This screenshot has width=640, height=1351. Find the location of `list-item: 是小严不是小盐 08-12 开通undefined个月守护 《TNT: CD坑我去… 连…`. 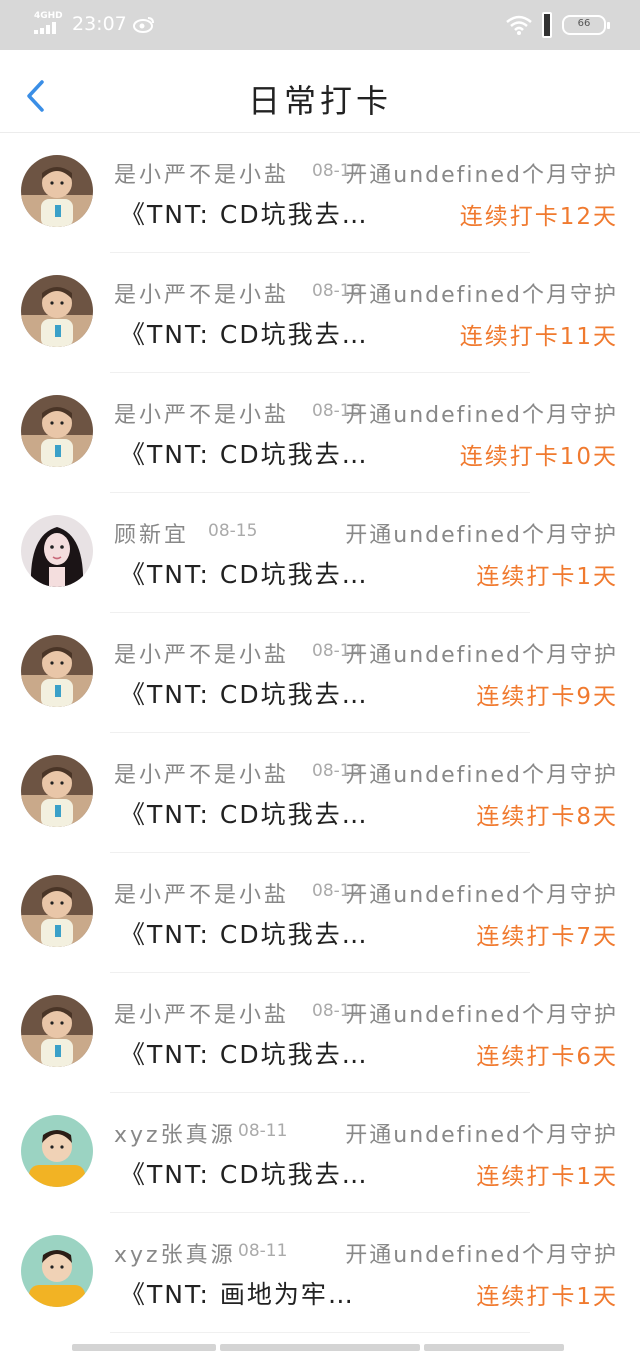

list-item: 是小严不是小盐 08-12 开通undefined个月守护 《TNT: CD坑我去… 连… is located at coordinates (320, 913).